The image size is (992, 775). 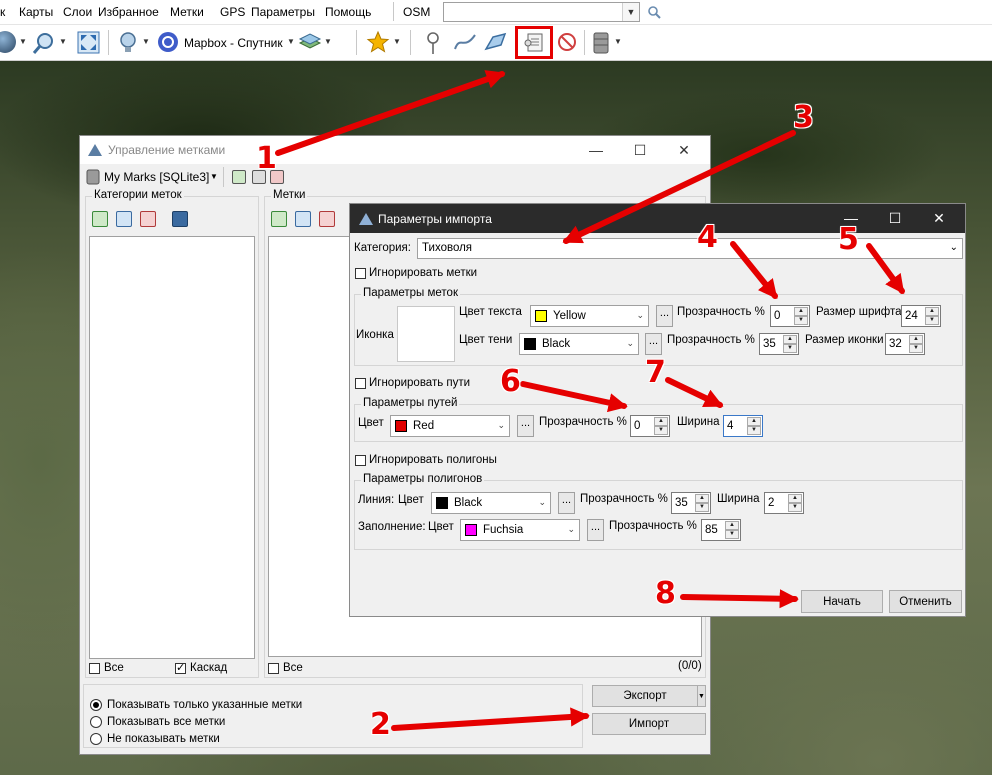 What do you see at coordinates (690, 248) in the screenshot?
I see `category-combo: Тиховоля ⌄` at bounding box center [690, 248].